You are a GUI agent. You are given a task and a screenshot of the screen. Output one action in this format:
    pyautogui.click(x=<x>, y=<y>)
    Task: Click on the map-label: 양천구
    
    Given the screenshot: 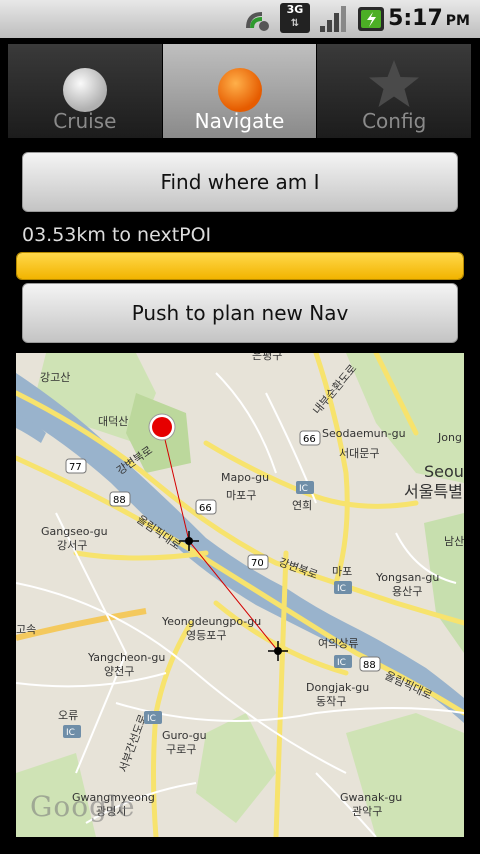 What is the action you would take?
    pyautogui.click(x=119, y=671)
    